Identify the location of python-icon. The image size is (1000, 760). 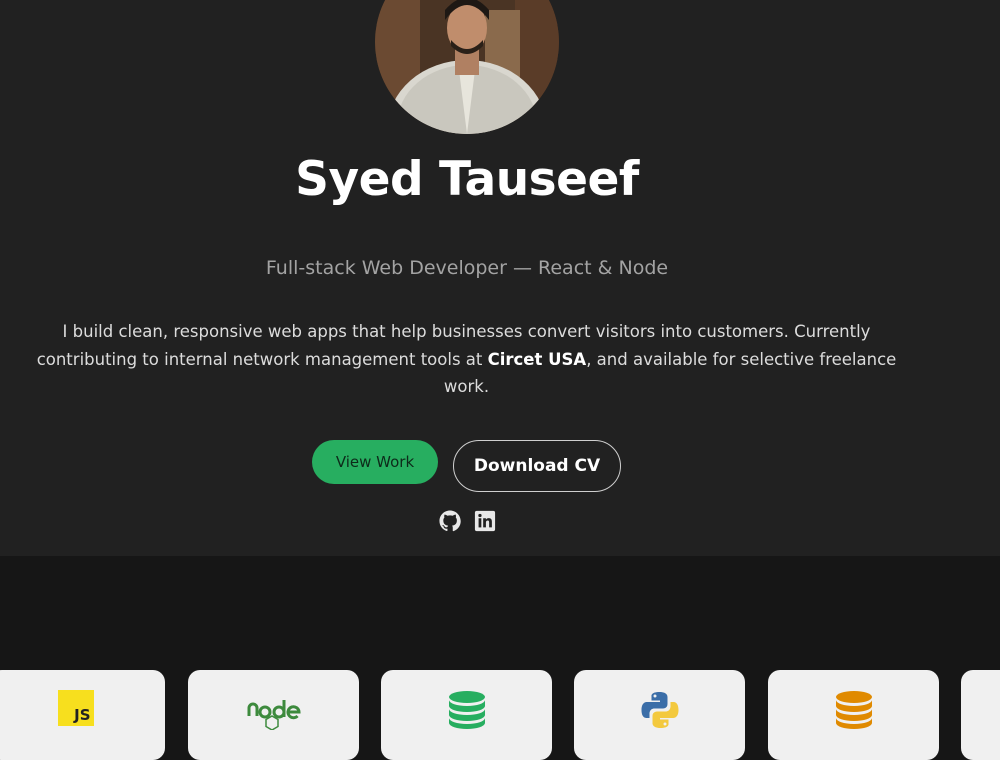
(660, 710).